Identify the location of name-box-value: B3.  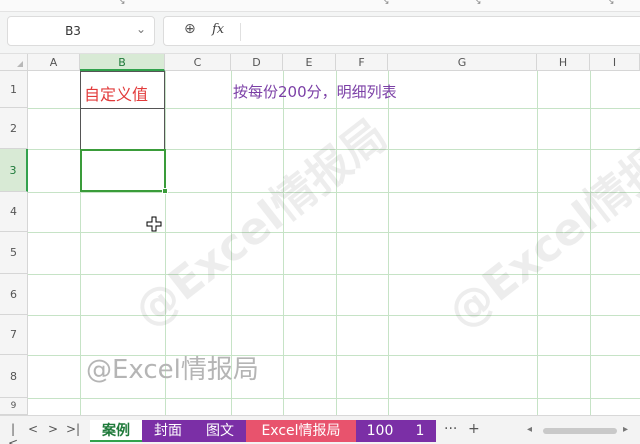
(73, 31).